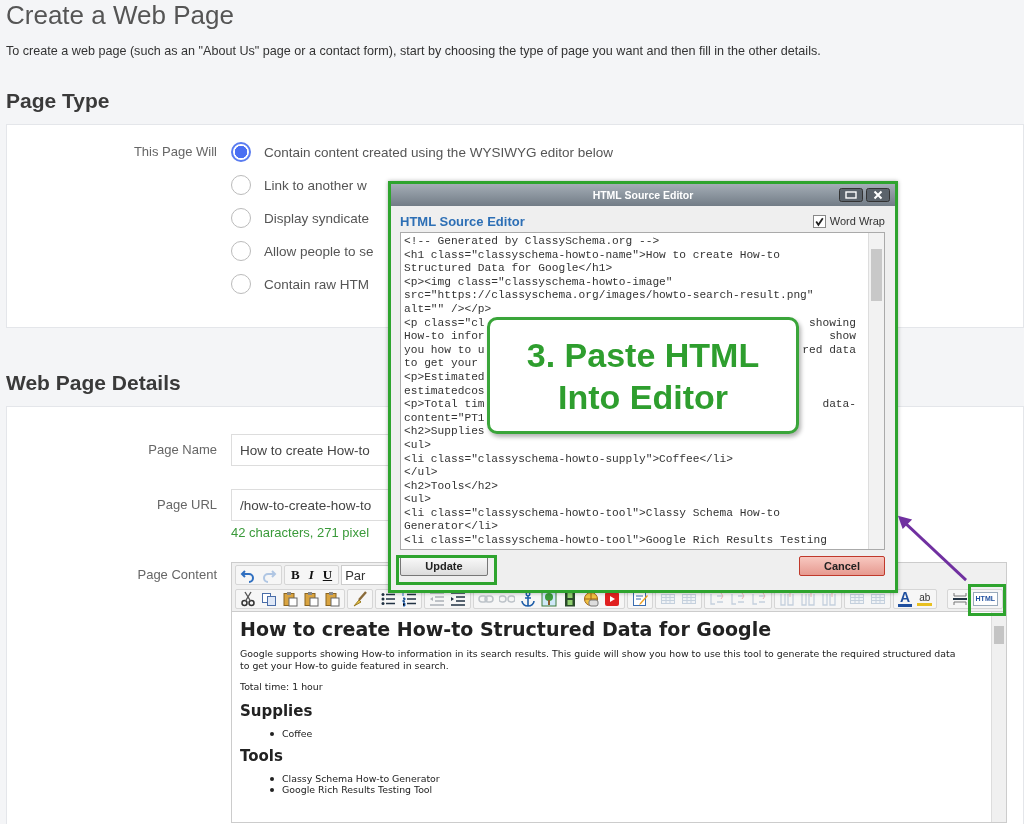  Describe the element at coordinates (832, 323) in the screenshot. I see `code-line: showing` at that location.